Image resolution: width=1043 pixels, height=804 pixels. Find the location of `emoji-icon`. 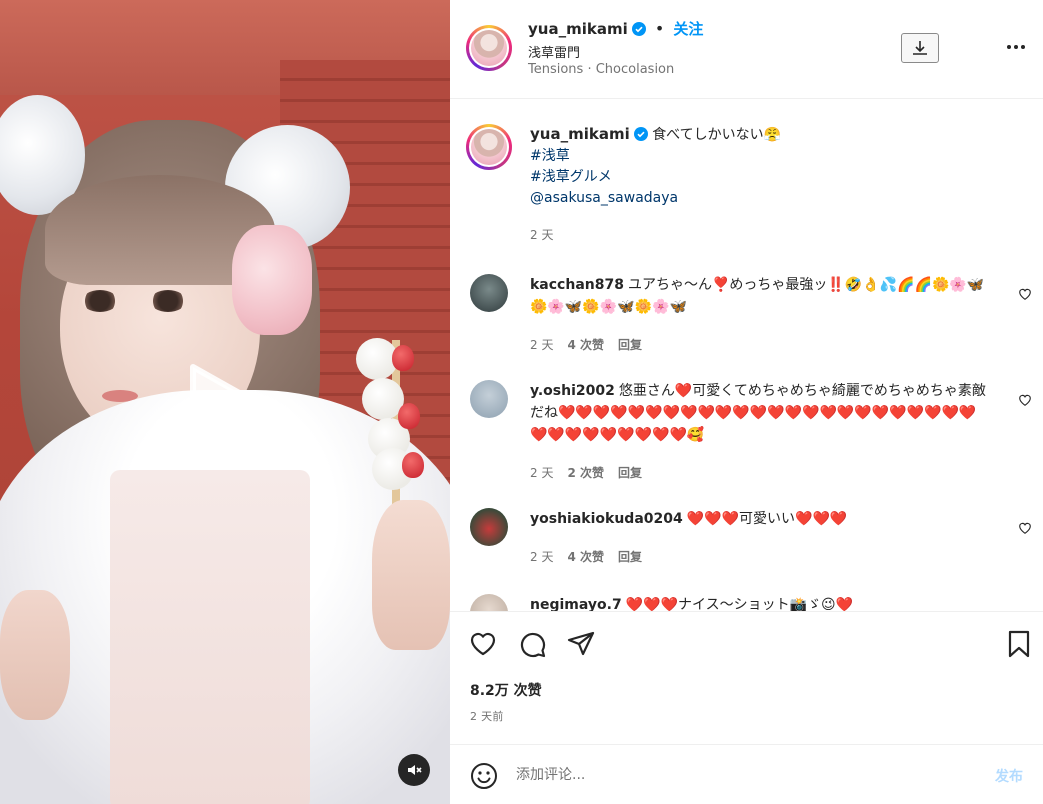

emoji-icon is located at coordinates (484, 776).